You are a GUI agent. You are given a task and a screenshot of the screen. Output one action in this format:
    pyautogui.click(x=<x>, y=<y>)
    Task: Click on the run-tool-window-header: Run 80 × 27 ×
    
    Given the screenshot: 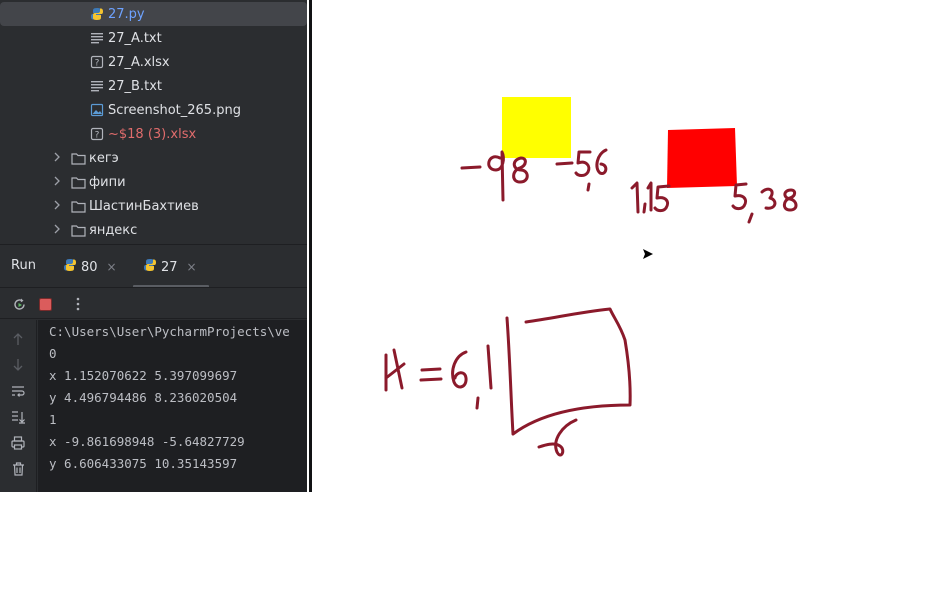 What is the action you would take?
    pyautogui.click(x=153, y=266)
    